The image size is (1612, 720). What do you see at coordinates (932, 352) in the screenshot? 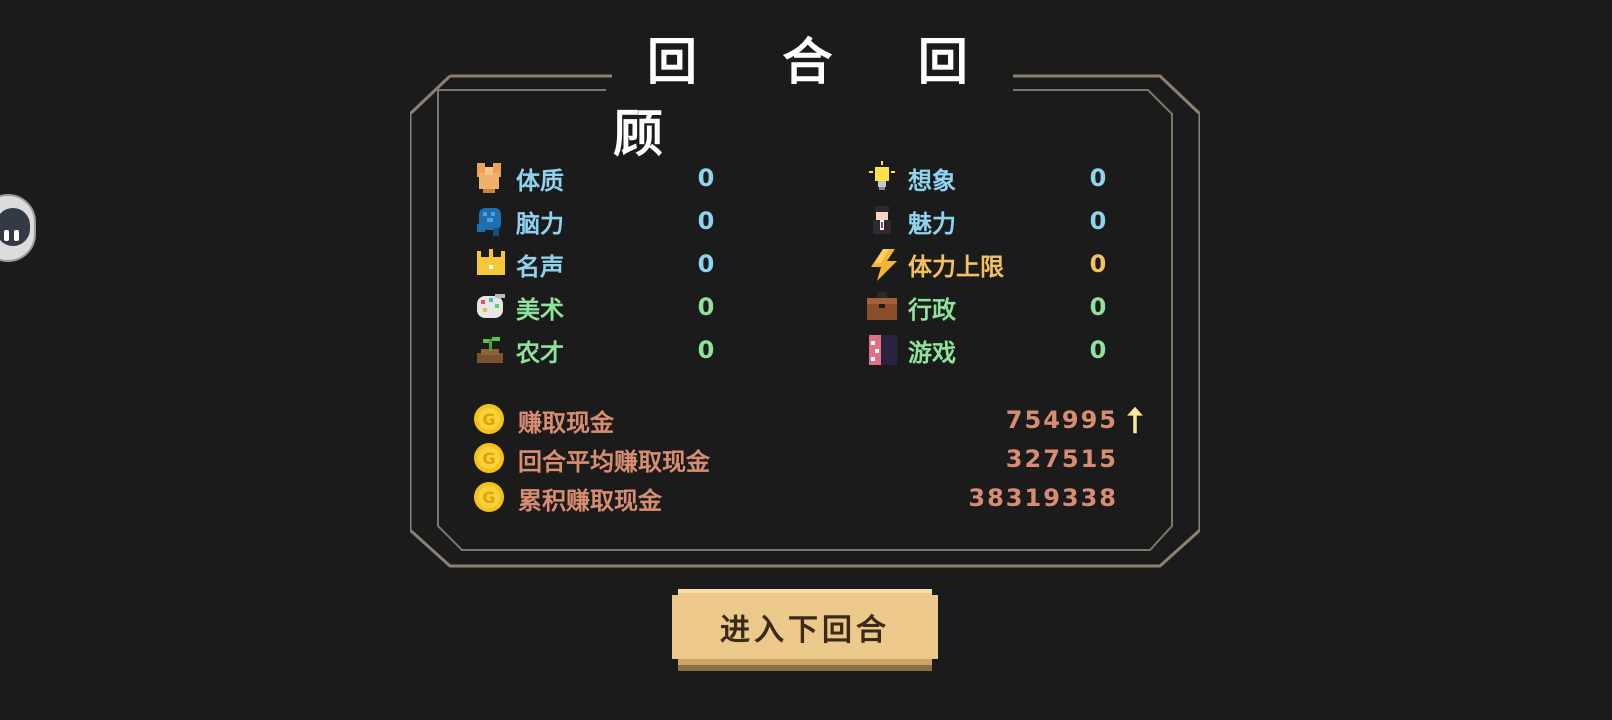
I see `stat-label: 游戏` at bounding box center [932, 352].